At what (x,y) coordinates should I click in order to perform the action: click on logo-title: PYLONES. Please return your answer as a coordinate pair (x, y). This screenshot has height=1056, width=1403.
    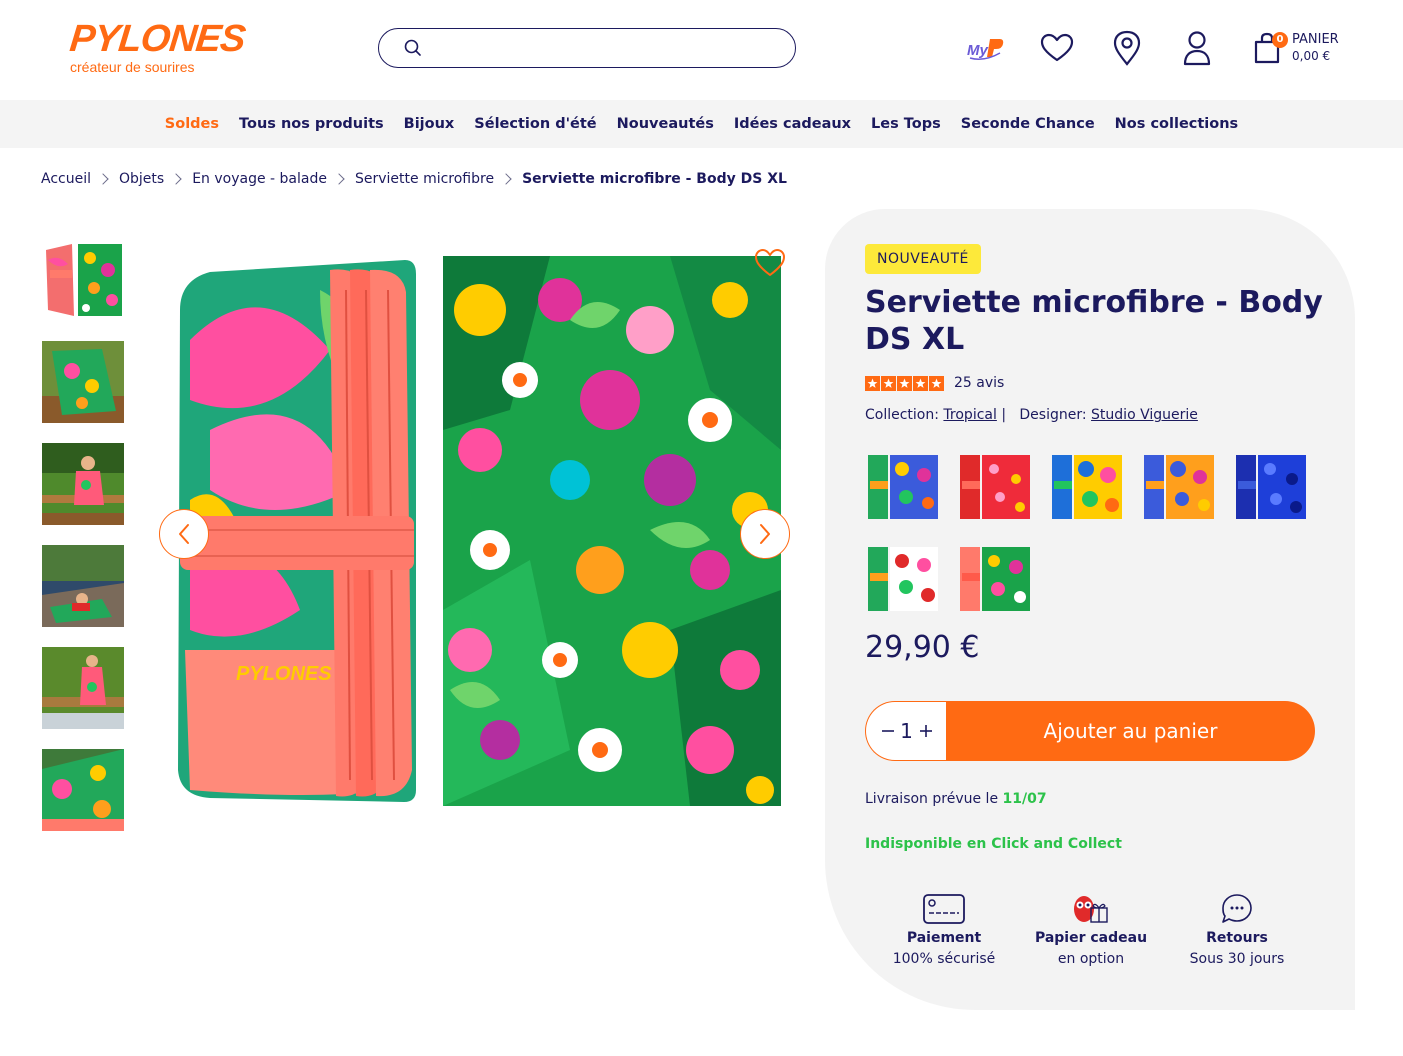
    Looking at the image, I should click on (157, 39).